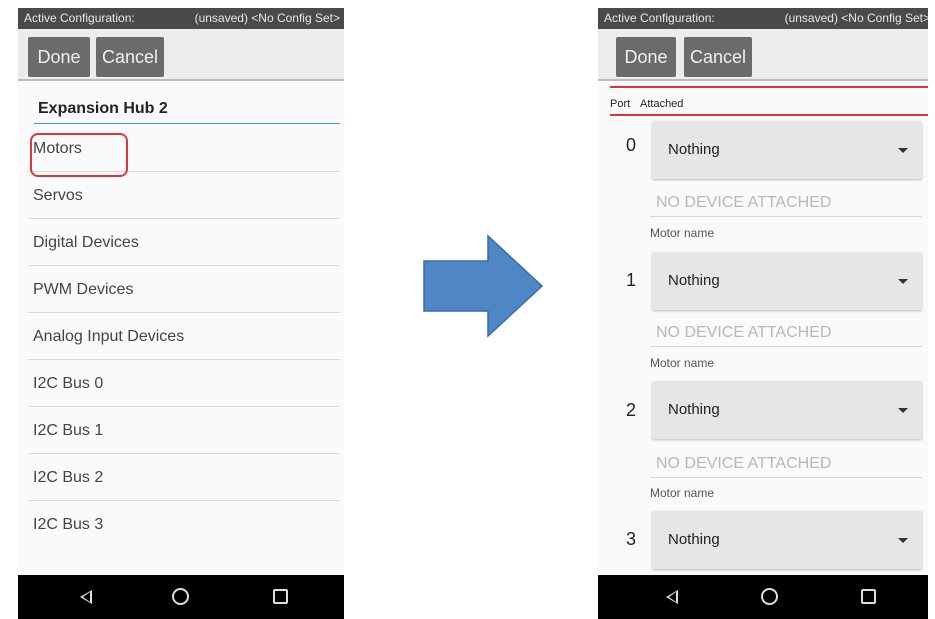 Image resolution: width=935 pixels, height=619 pixels. What do you see at coordinates (184, 524) in the screenshot?
I see `menu-item-i2c-bus-3: I2C Bus 3` at bounding box center [184, 524].